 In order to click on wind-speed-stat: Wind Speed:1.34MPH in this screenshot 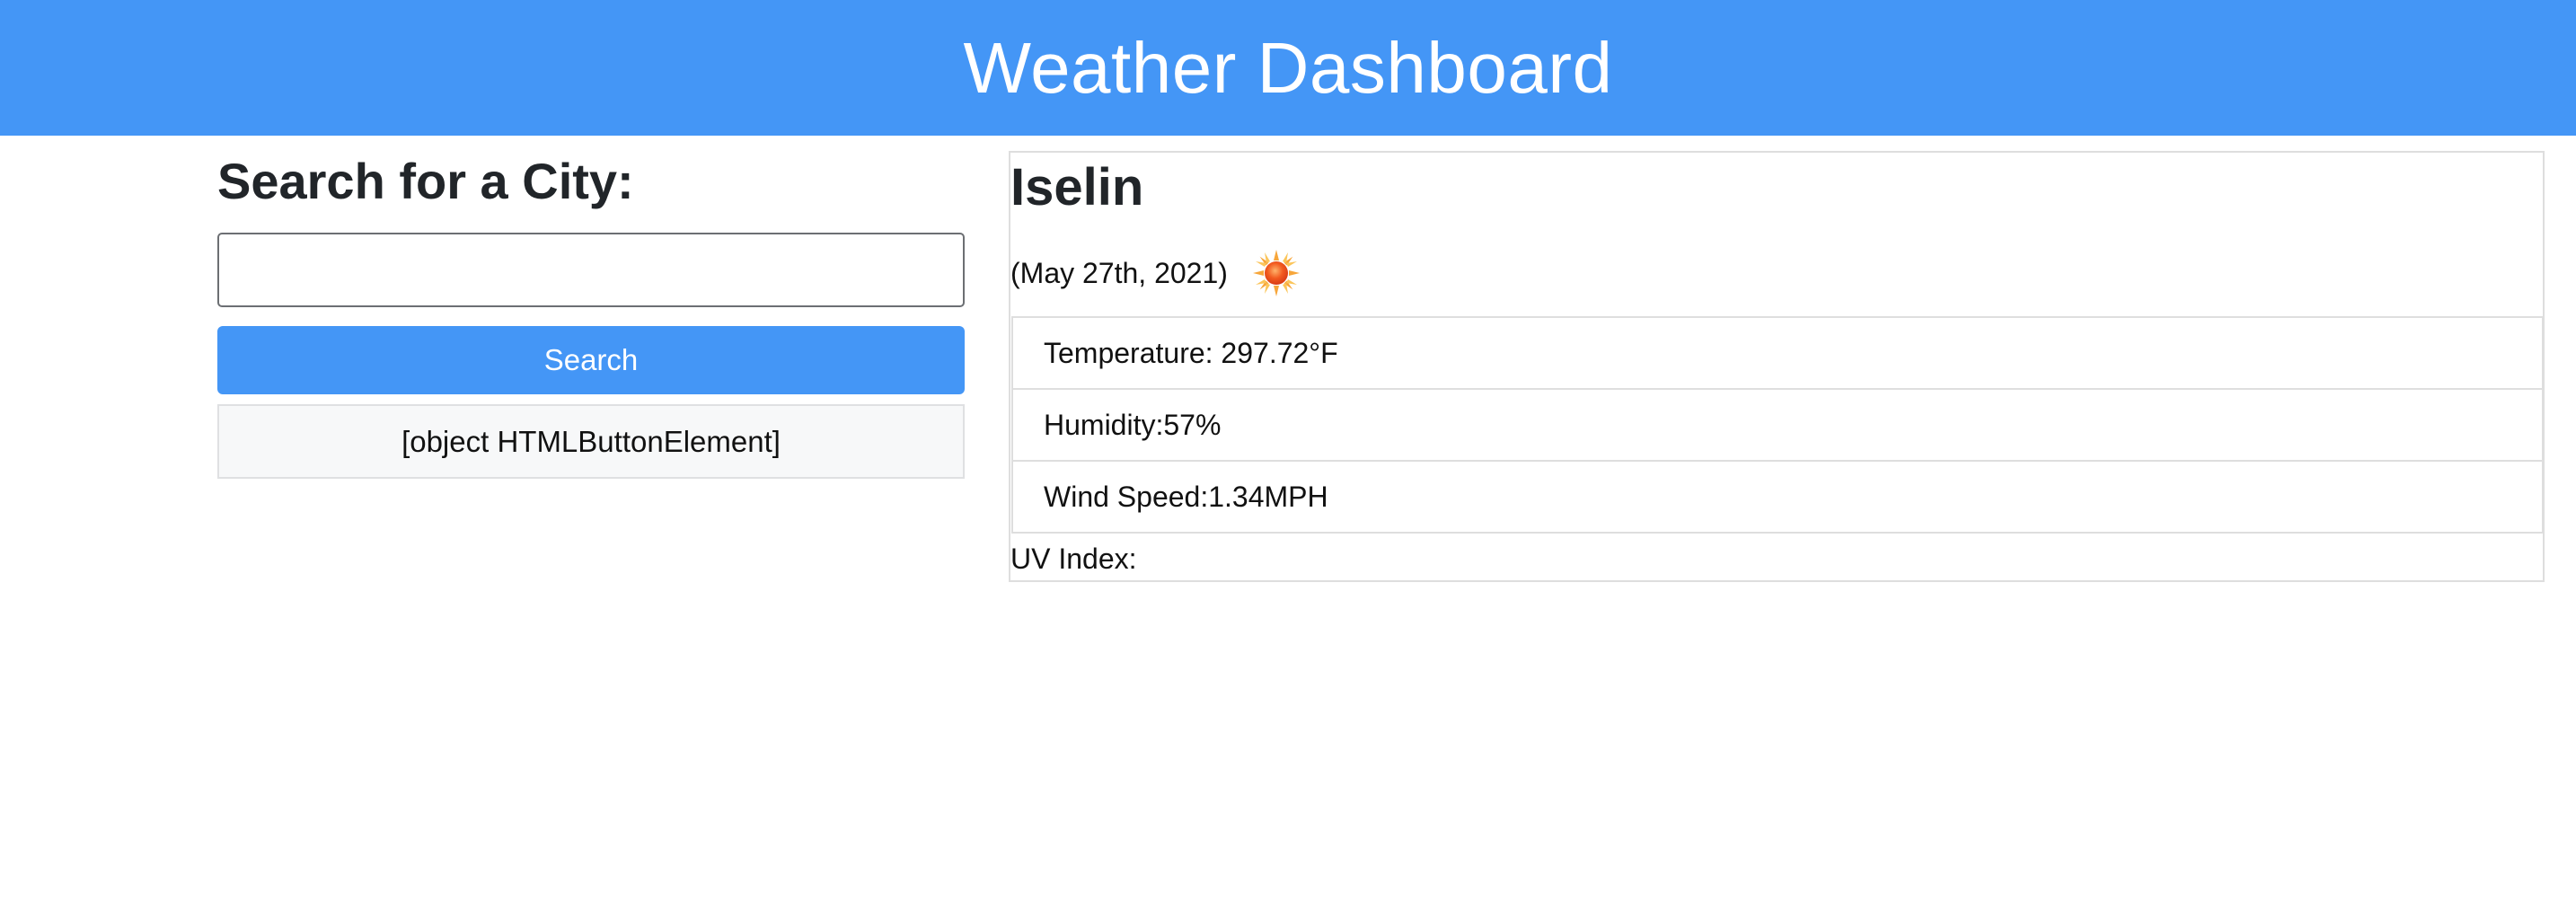, I will do `click(1777, 497)`.